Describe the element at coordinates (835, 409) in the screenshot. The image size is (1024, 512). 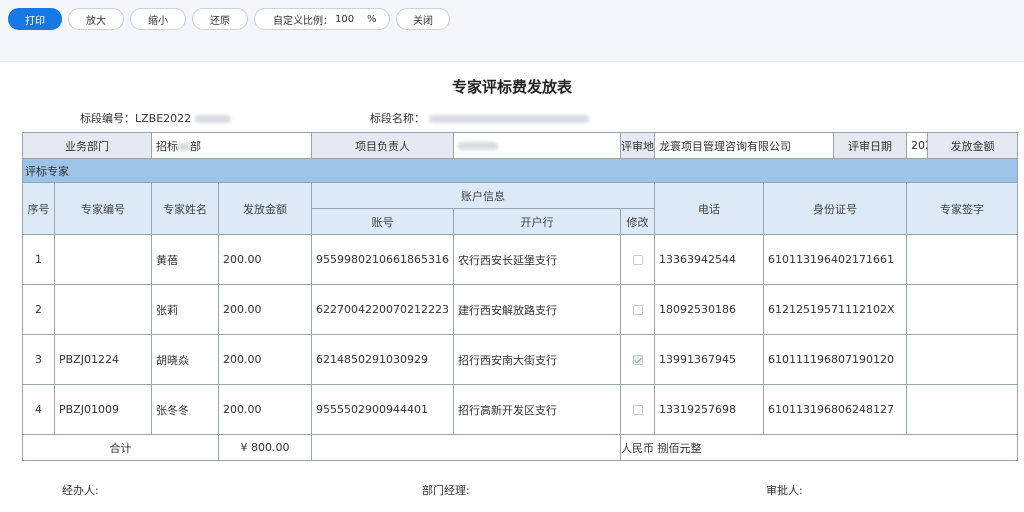
I see `row-id-number: 610113196806248127` at that location.